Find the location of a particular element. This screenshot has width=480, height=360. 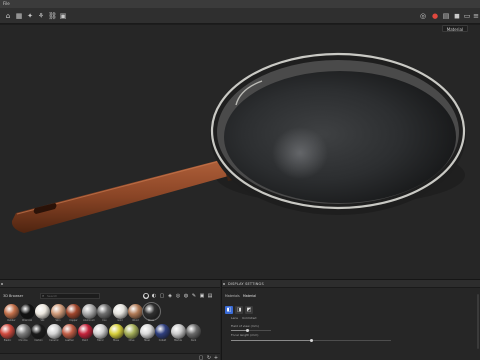

monitor-icon: ▭ is located at coordinates (467, 16).